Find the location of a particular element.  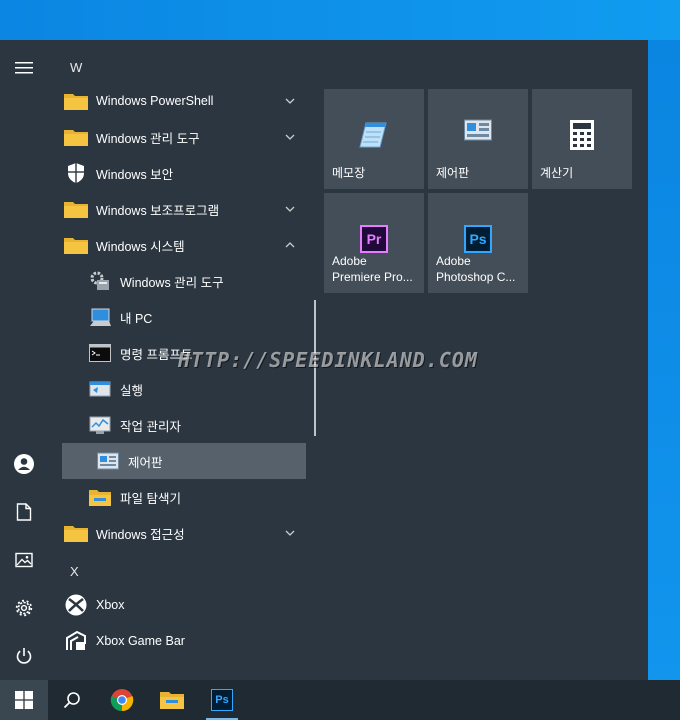

list-item-label: 실행 is located at coordinates (132, 390).